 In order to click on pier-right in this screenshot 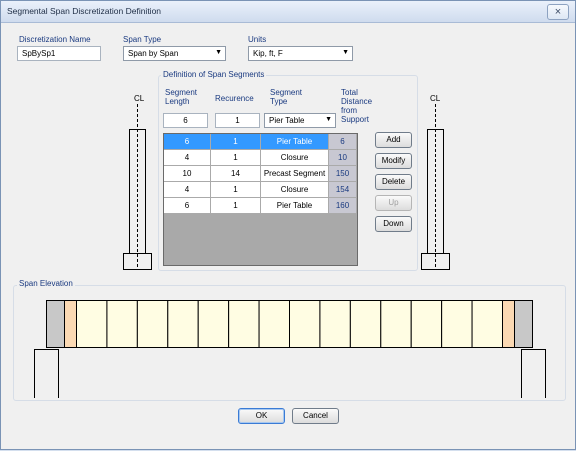, I will do `click(533, 373)`.